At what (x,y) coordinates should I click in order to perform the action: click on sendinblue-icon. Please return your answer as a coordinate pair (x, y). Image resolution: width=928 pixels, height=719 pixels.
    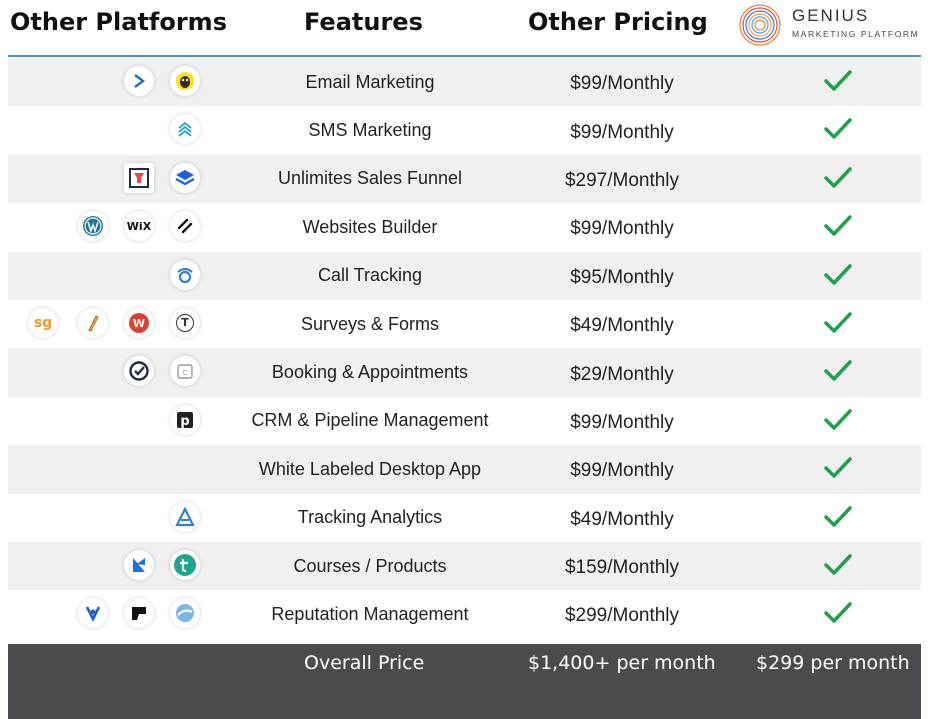
    Looking at the image, I should click on (139, 81).